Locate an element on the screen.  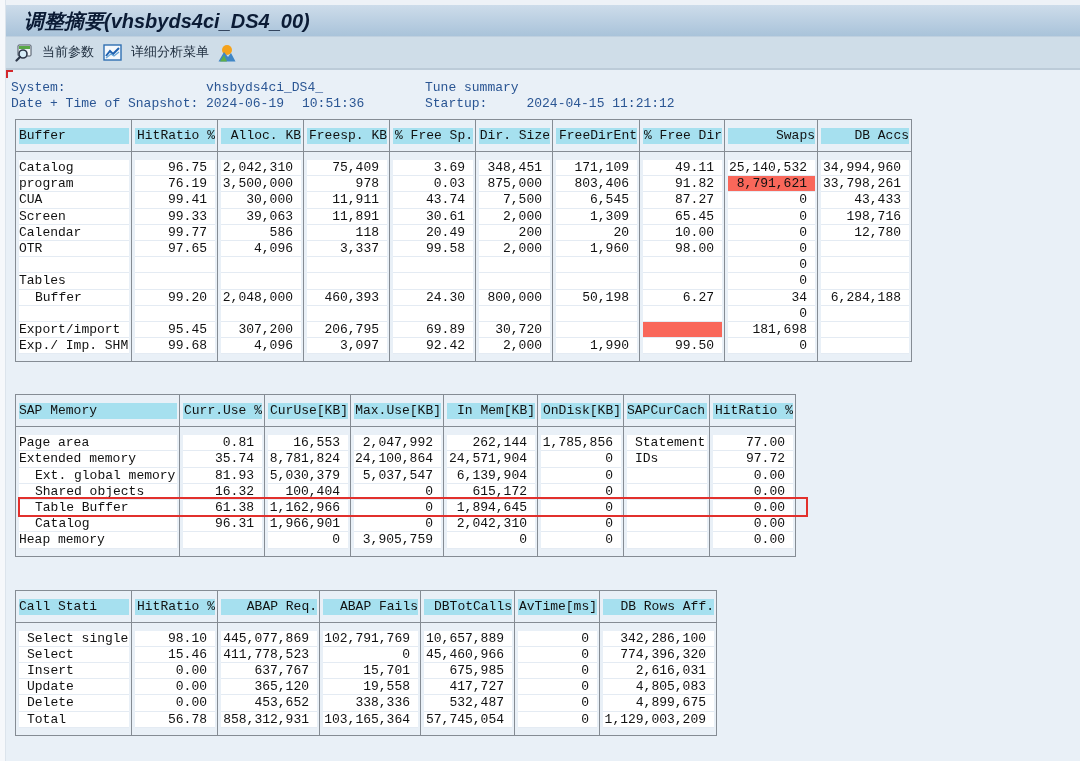
table-cell: 10,657,889 is located at coordinates (468, 638).